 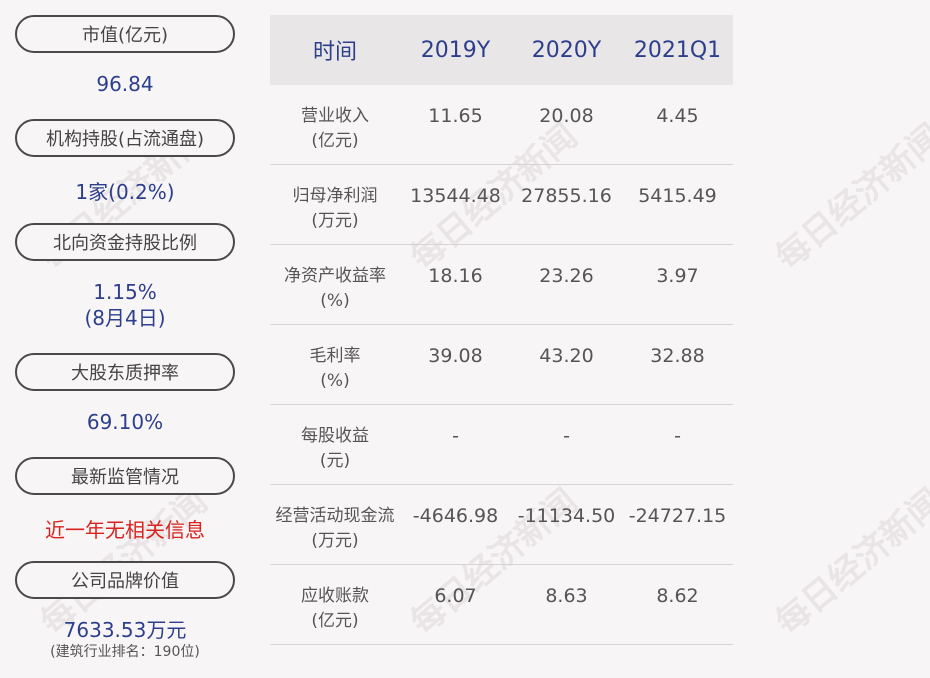 What do you see at coordinates (677, 196) in the screenshot?
I see `cell: 5415.49` at bounding box center [677, 196].